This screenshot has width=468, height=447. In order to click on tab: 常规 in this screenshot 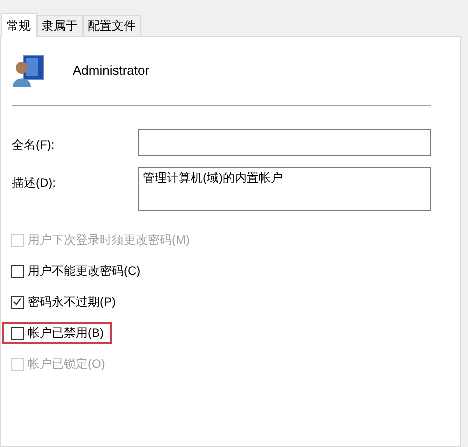, I will do `click(19, 25)`.